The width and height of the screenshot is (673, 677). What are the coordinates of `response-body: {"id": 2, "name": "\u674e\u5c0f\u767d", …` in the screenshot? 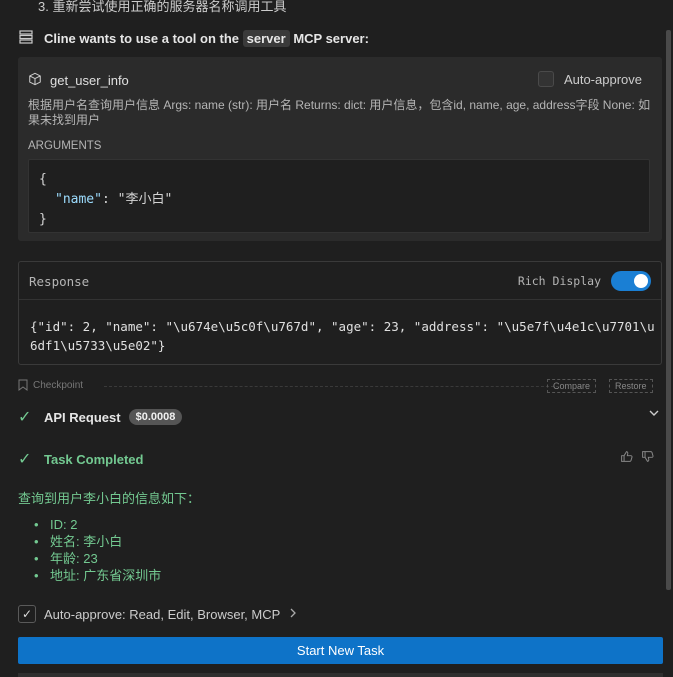 It's located at (342, 336).